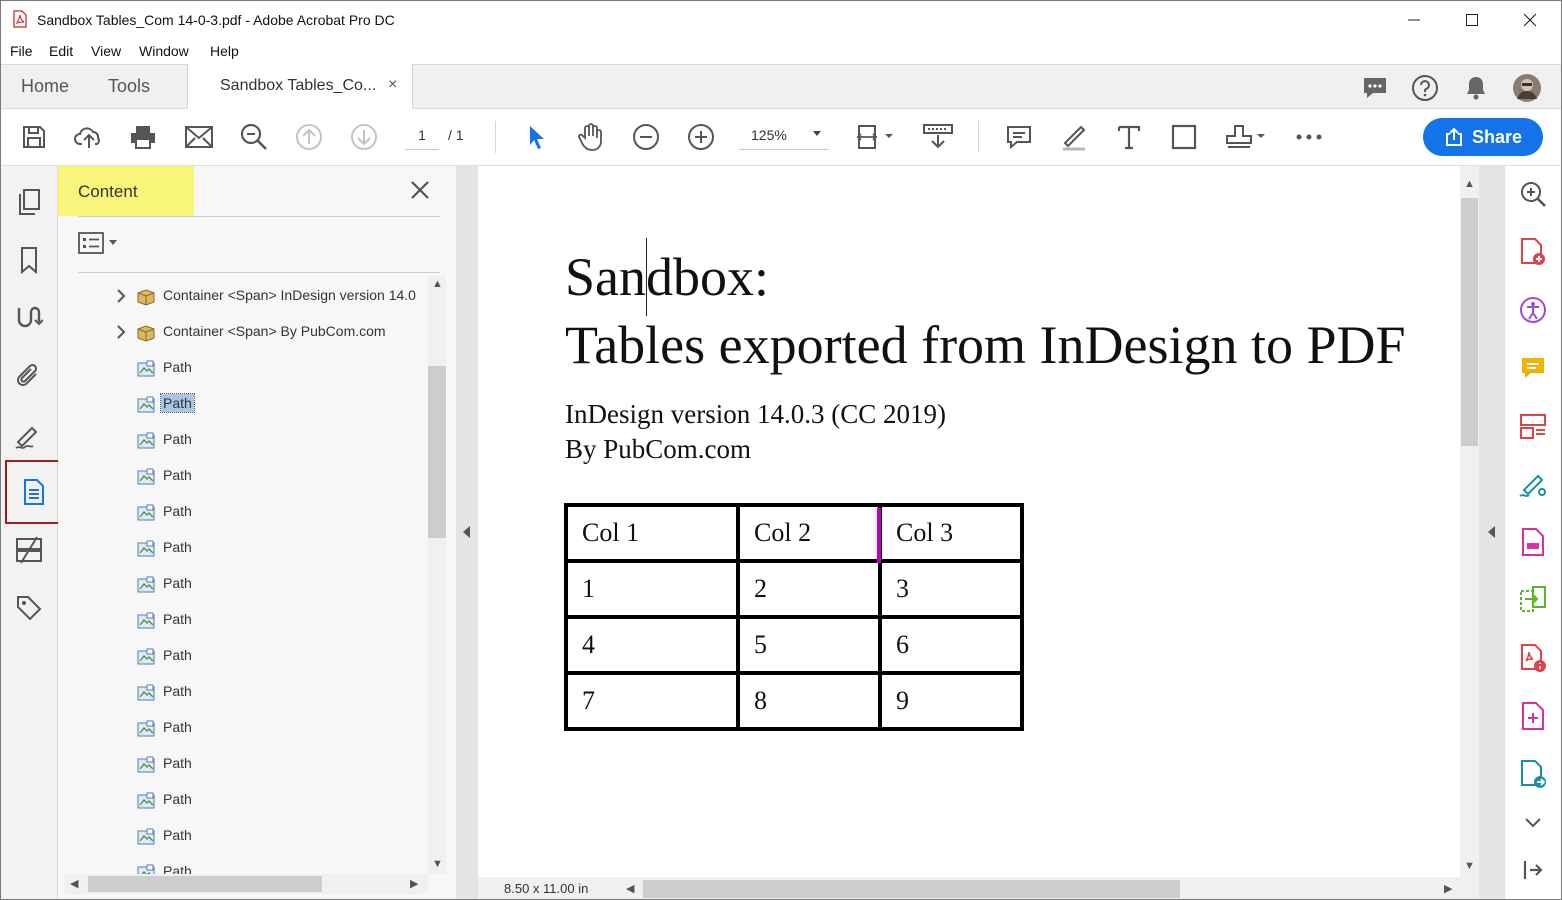 This screenshot has height=900, width=1562. Describe the element at coordinates (1533, 194) in the screenshot. I see `search-zoom-icon` at that location.